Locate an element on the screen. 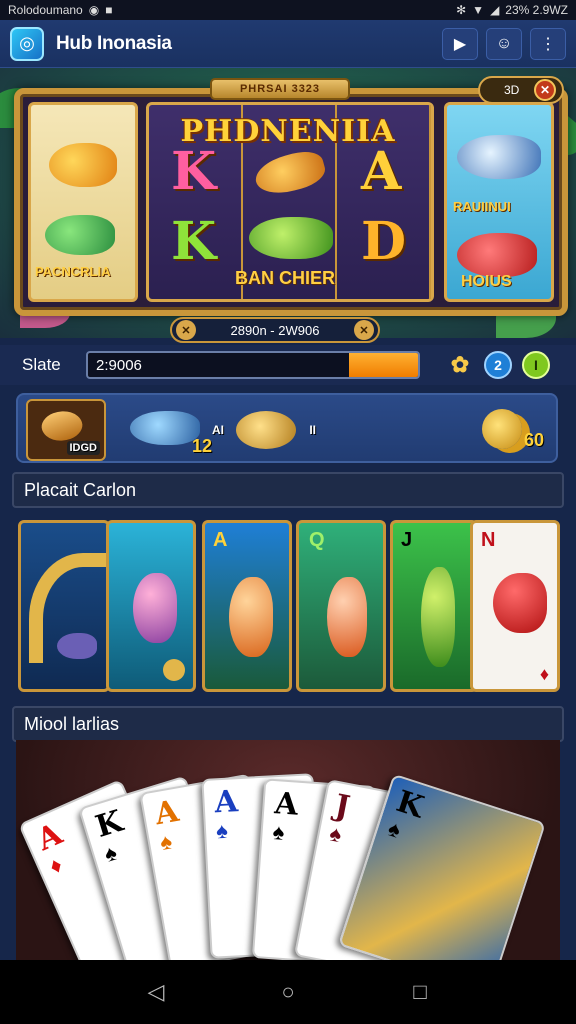  game-card: N ♦ is located at coordinates (515, 606).